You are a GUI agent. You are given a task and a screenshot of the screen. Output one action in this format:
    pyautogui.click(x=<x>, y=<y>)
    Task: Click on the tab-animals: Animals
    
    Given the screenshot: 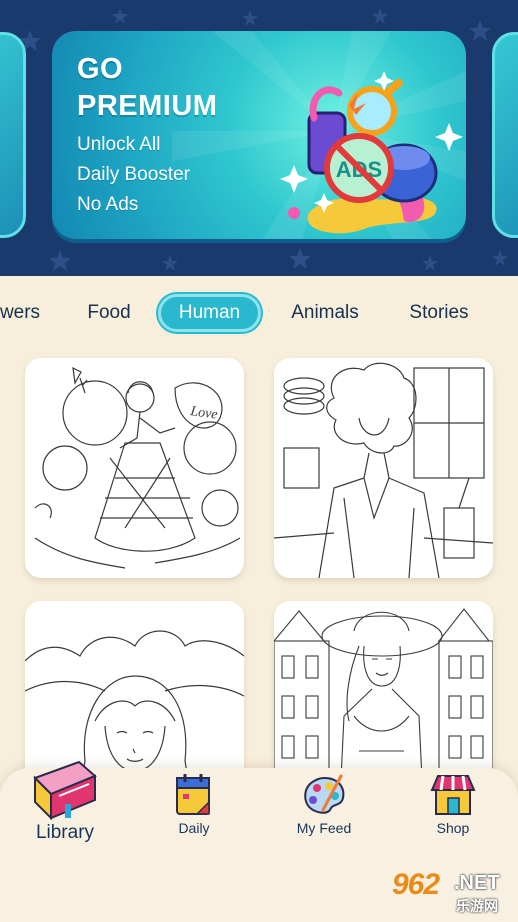 What is the action you would take?
    pyautogui.click(x=325, y=313)
    